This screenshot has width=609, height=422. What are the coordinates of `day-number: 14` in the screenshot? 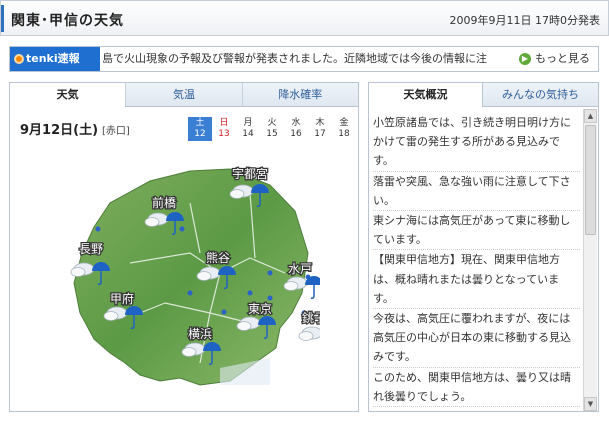 It's located at (248, 134).